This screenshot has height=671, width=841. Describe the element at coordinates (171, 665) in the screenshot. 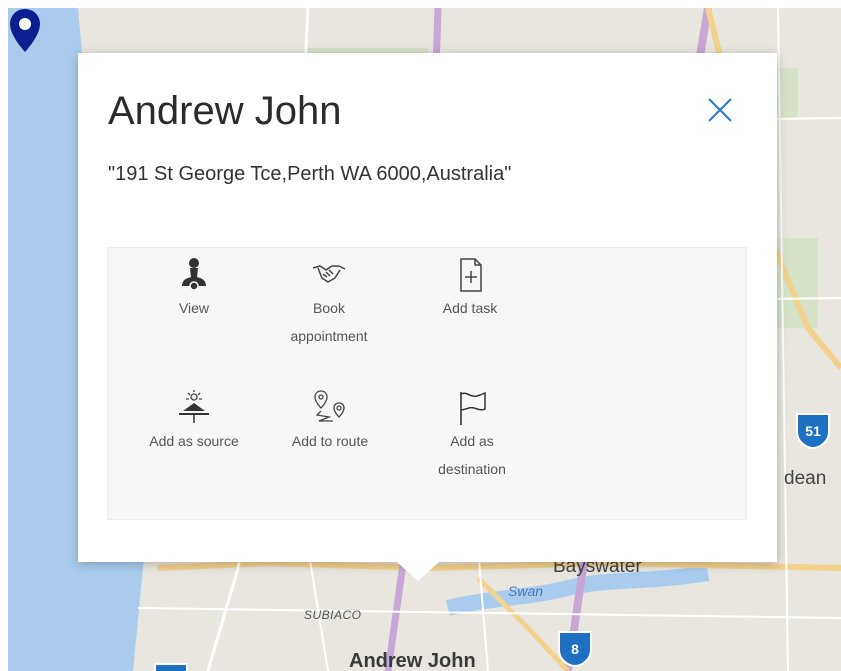

I see `highway-shield-partial: 51` at that location.